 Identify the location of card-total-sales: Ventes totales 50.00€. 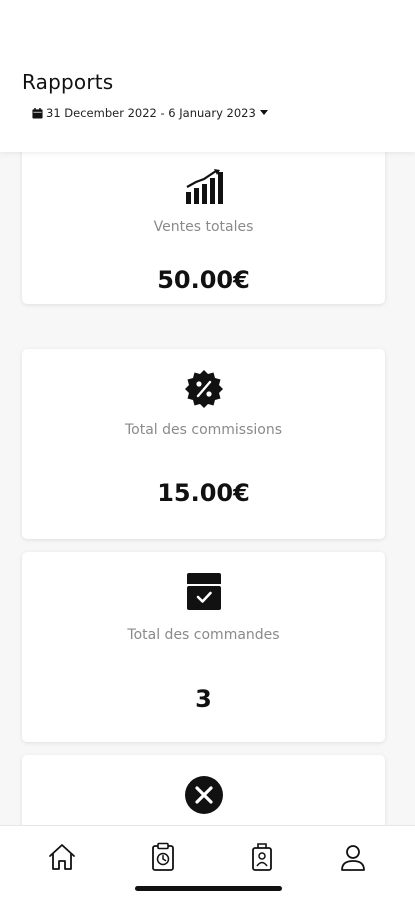
(203, 228).